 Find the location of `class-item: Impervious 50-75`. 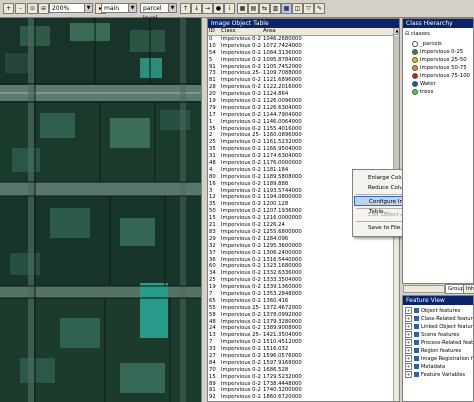

class-item: Impervious 50-75 is located at coordinates (439, 68).